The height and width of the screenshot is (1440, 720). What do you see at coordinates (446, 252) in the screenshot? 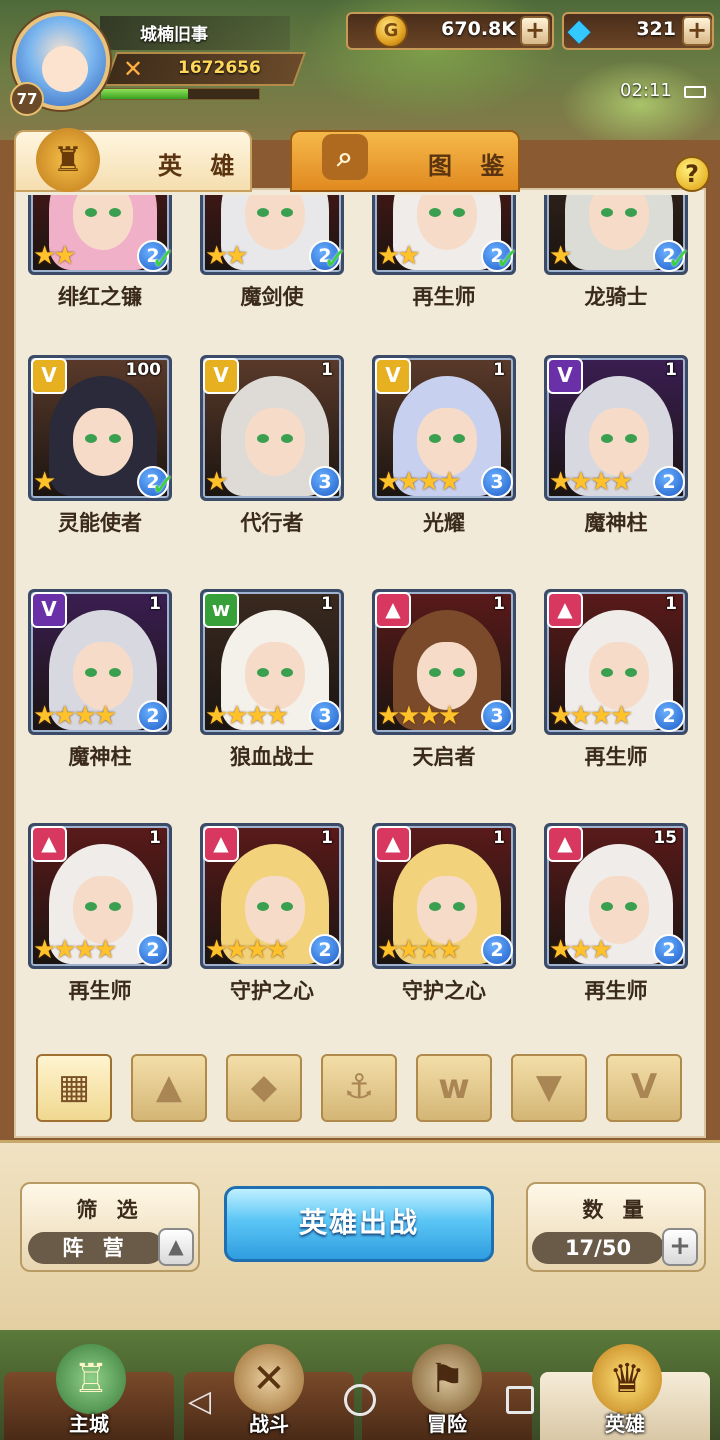
I see `hero-card: ▲★★2✓再生师` at bounding box center [446, 252].